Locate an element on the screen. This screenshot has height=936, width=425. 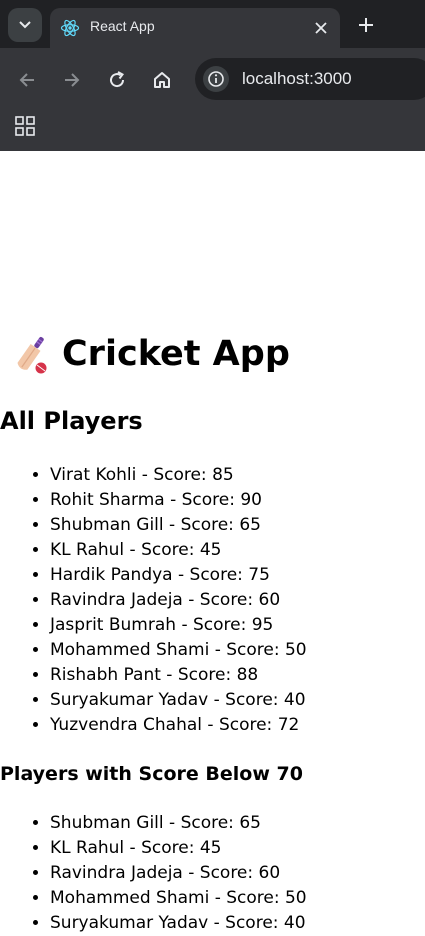
app-header: Cricket App is located at coordinates (150, 354).